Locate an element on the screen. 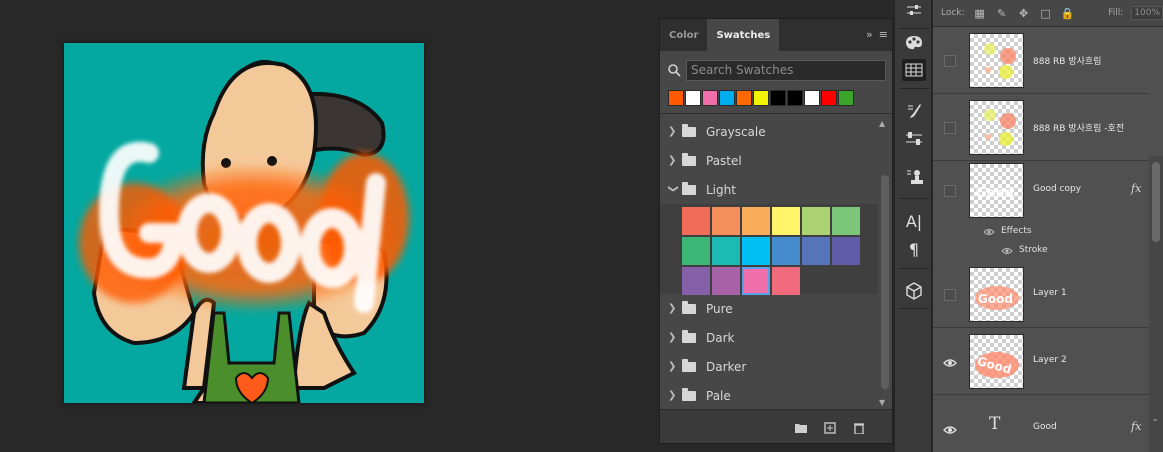  layer-row: 888 RB 방사흐림 -호전 is located at coordinates (1041, 128).